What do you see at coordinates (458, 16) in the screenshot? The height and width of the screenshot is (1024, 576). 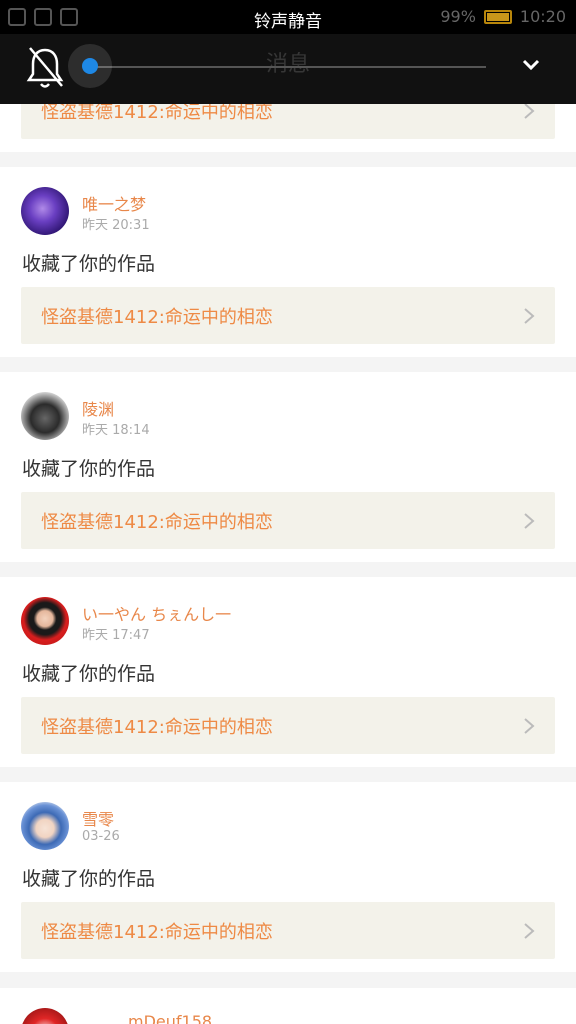 I see `battery-percent: 99%` at bounding box center [458, 16].